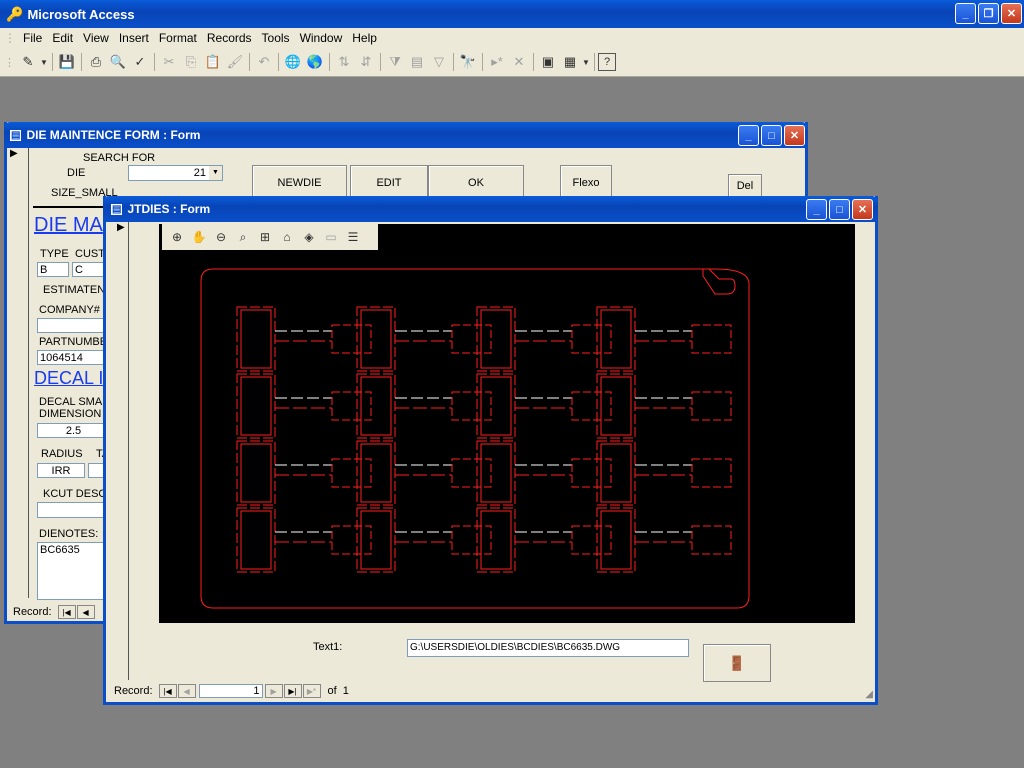  I want to click on apply-filter-icon: ▽, so click(439, 62).